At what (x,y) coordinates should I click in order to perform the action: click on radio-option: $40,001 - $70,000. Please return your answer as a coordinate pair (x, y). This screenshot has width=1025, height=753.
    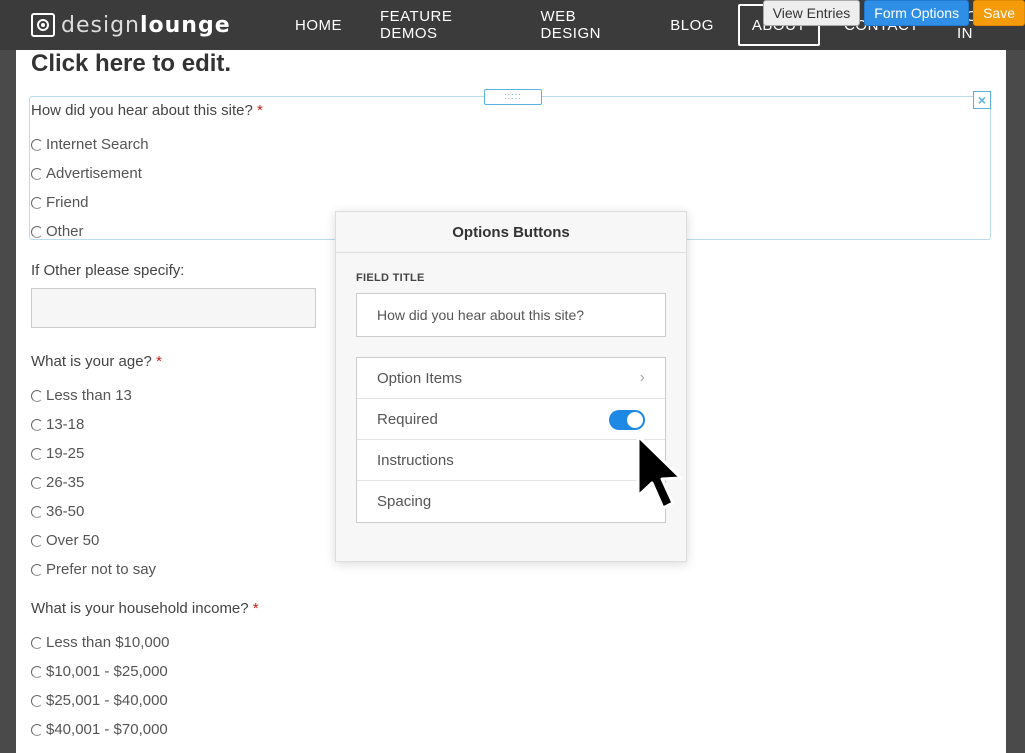
    Looking at the image, I should click on (99, 729).